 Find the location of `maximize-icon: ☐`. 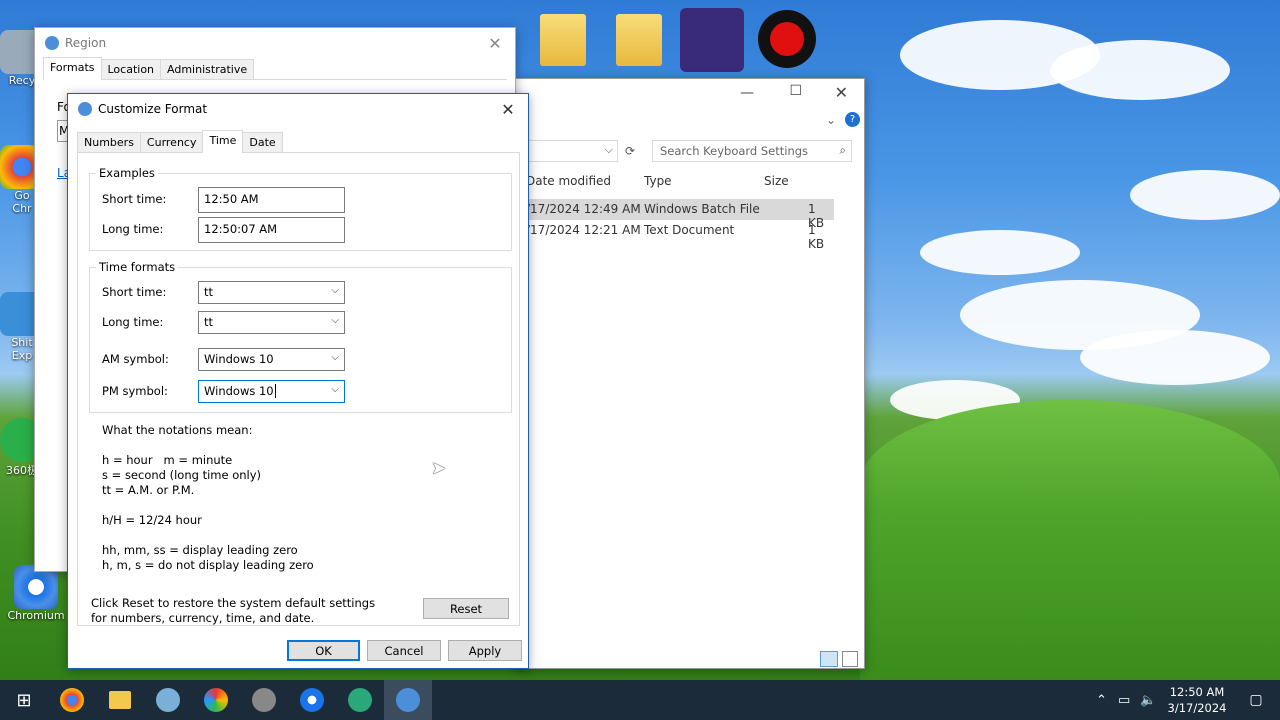

maximize-icon: ☐ is located at coordinates (795, 91).